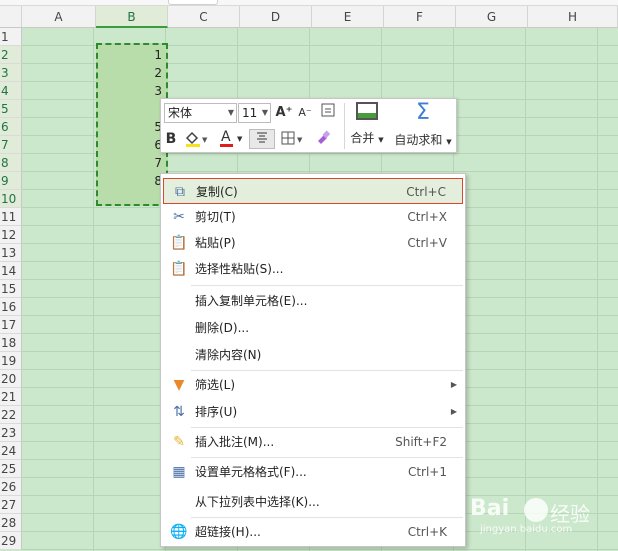  Describe the element at coordinates (313, 191) in the screenshot. I see `menu-item-copy: ⧉ 复制(C) Ctrl+C` at that location.